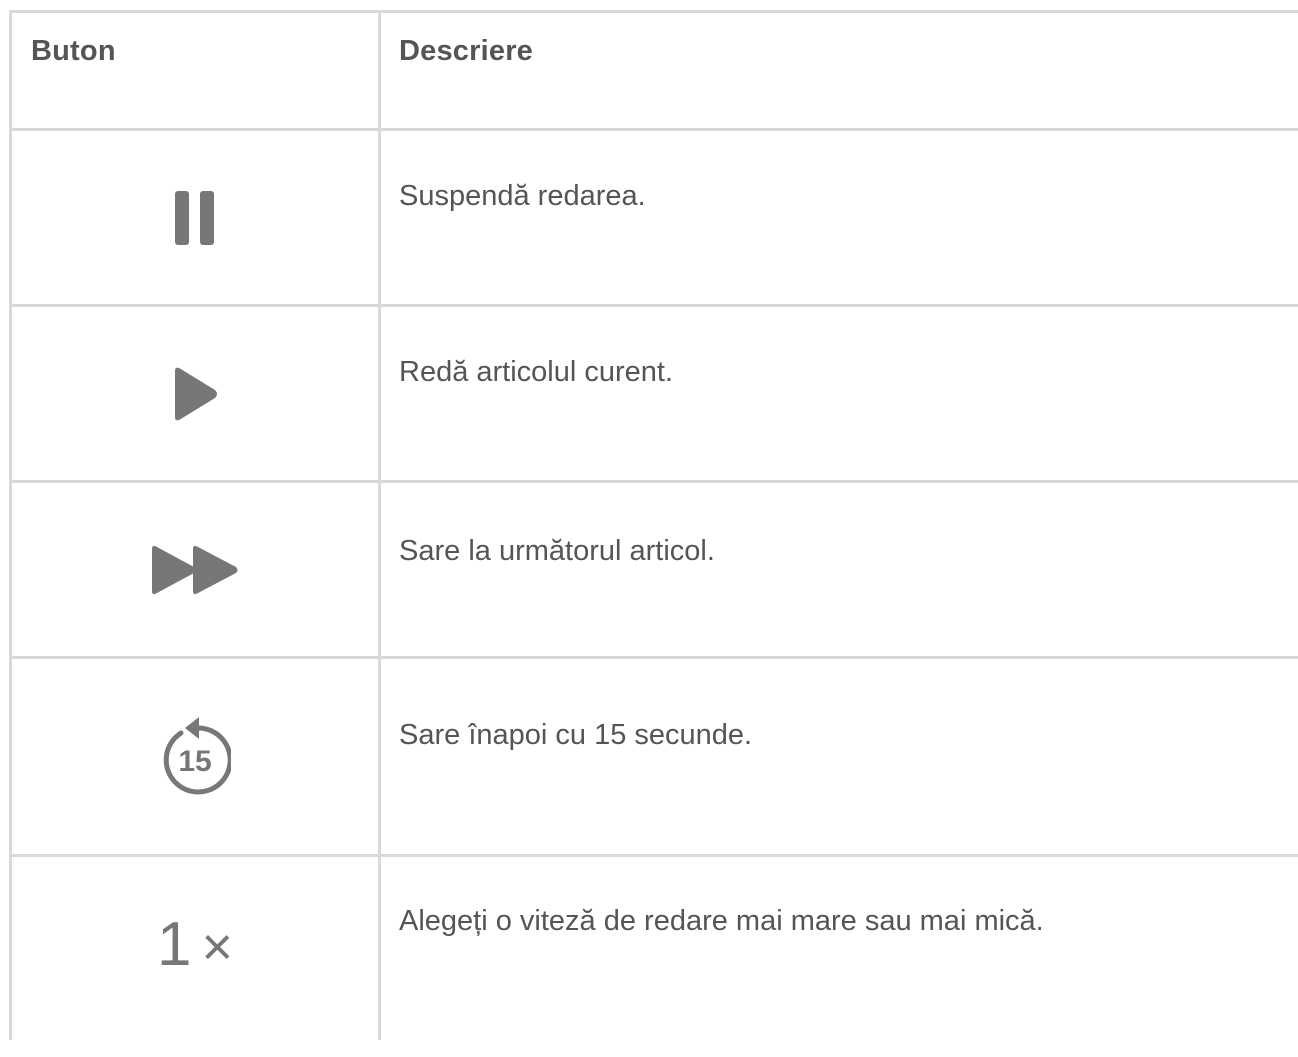 The height and width of the screenshot is (1057, 1298). I want to click on play-icon, so click(195, 394).